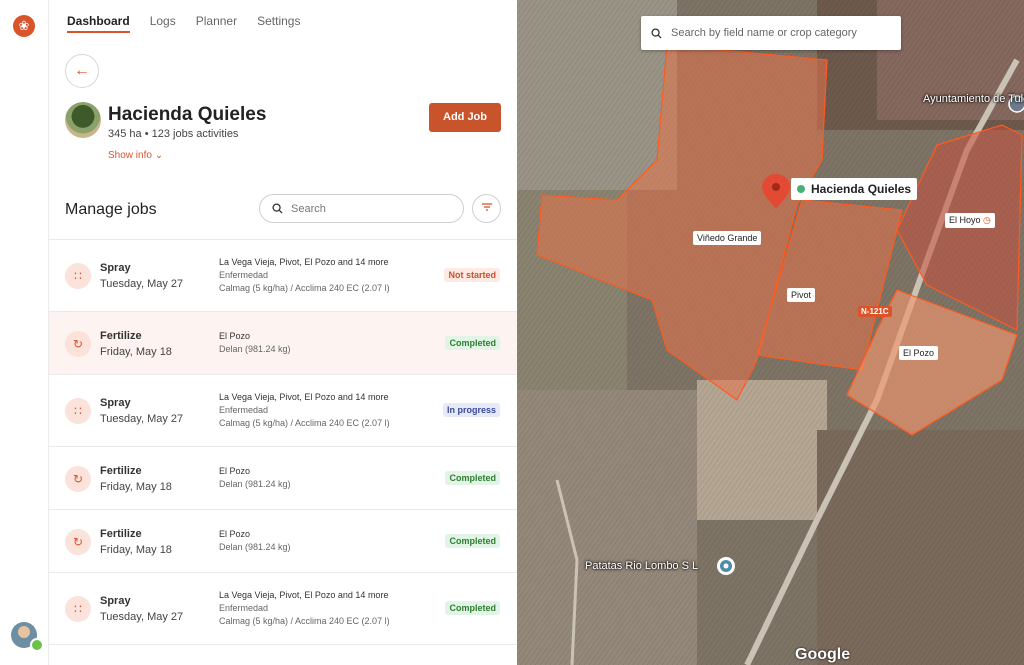  Describe the element at coordinates (471, 410) in the screenshot. I see `status-badge: In progress` at that location.